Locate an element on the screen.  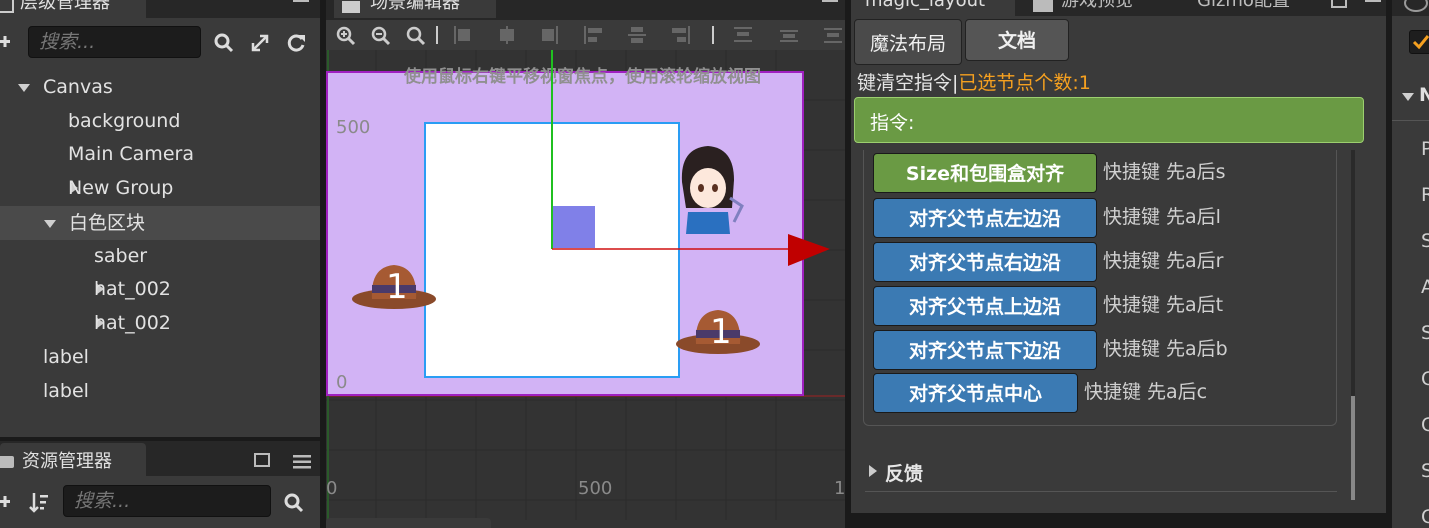
checkbox-checked-icon is located at coordinates (1419, 42).